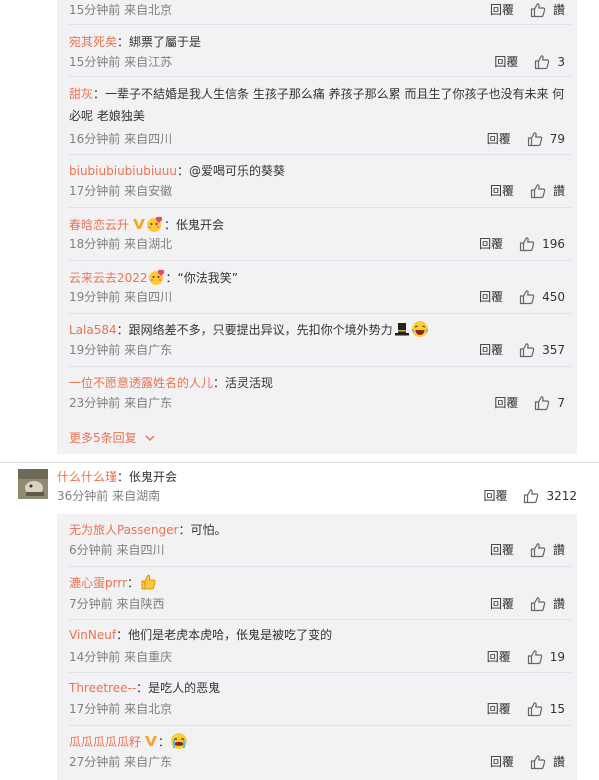  I want to click on like-count: 3, so click(561, 62).